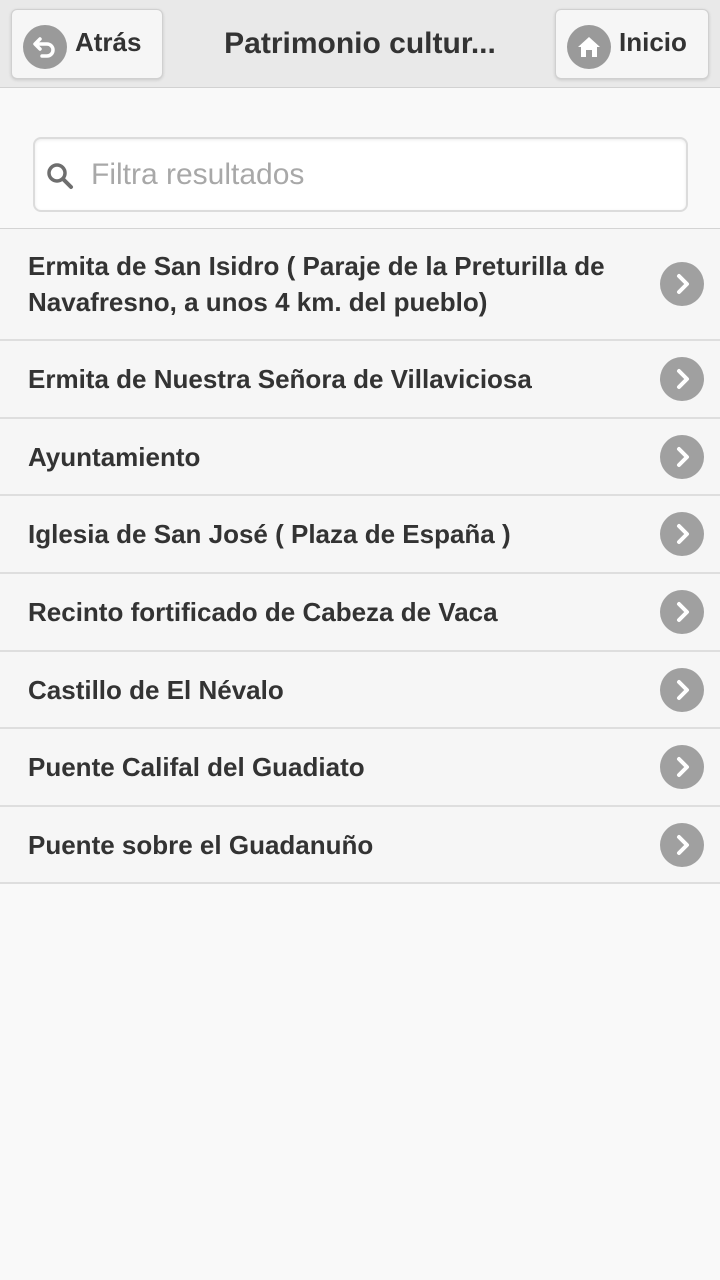 Image resolution: width=720 pixels, height=1280 pixels. Describe the element at coordinates (653, 41) in the screenshot. I see `home-button-label: Inicio` at that location.